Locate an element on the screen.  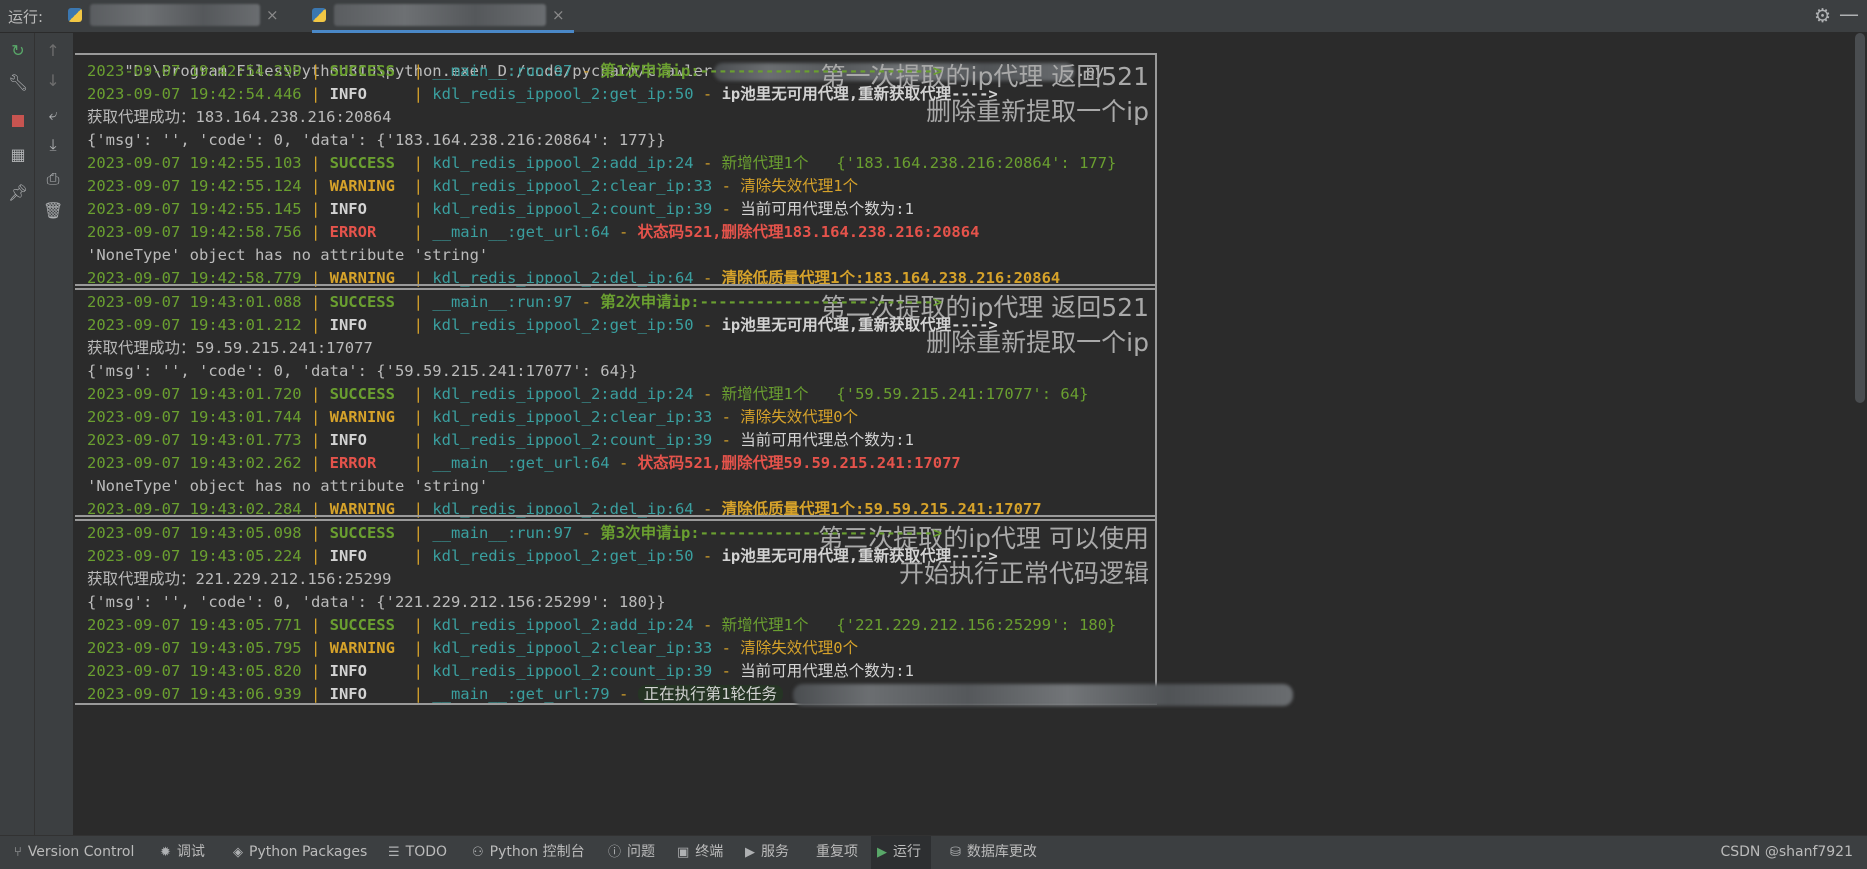
log-module: __main__:get_url:79 is located at coordinates (521, 694).